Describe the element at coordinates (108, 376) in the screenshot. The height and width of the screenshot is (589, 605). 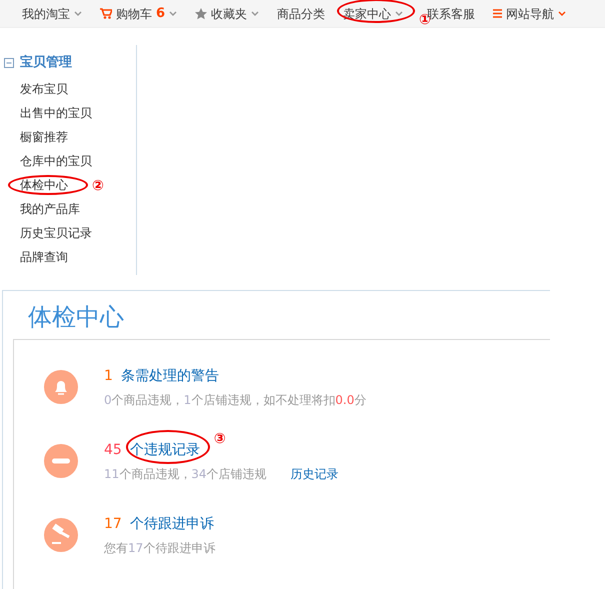
I see `count: 1` at that location.